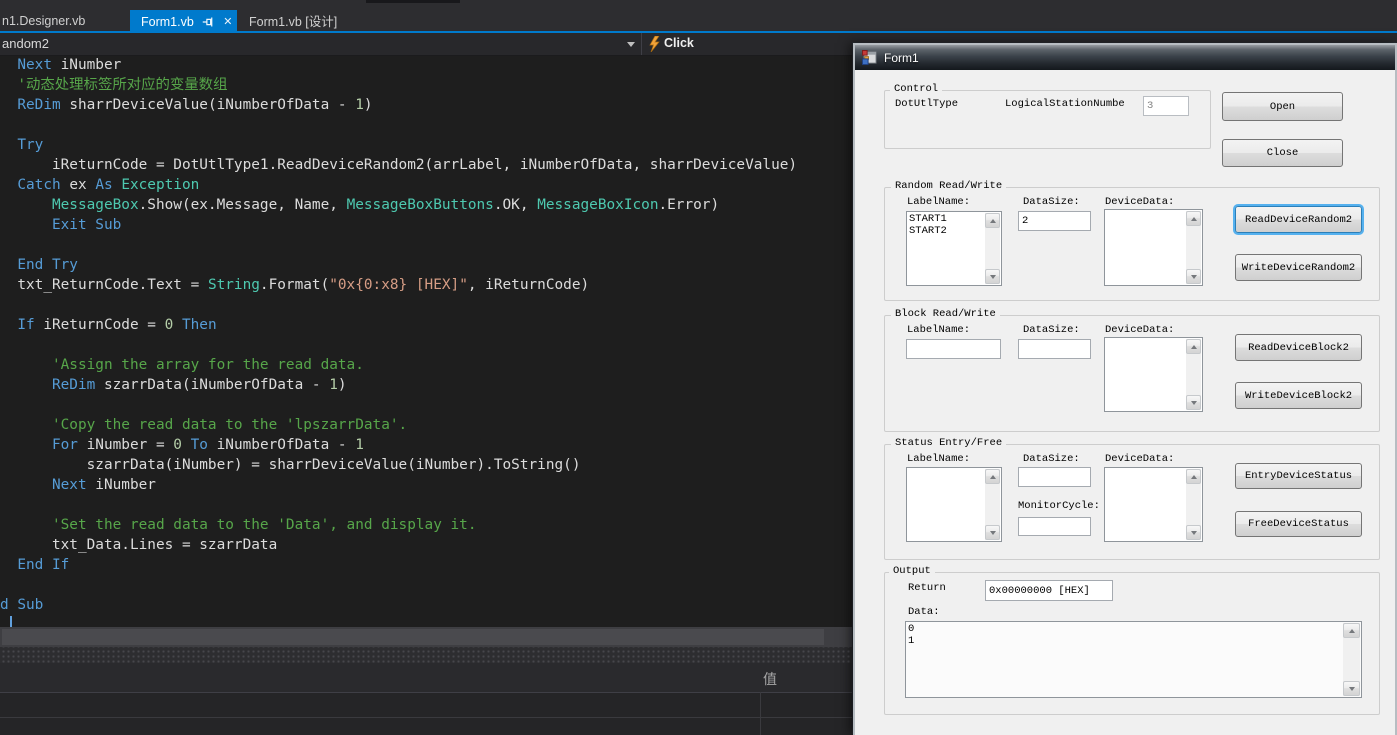  I want to click on status-devicedata-box, so click(1153, 504).